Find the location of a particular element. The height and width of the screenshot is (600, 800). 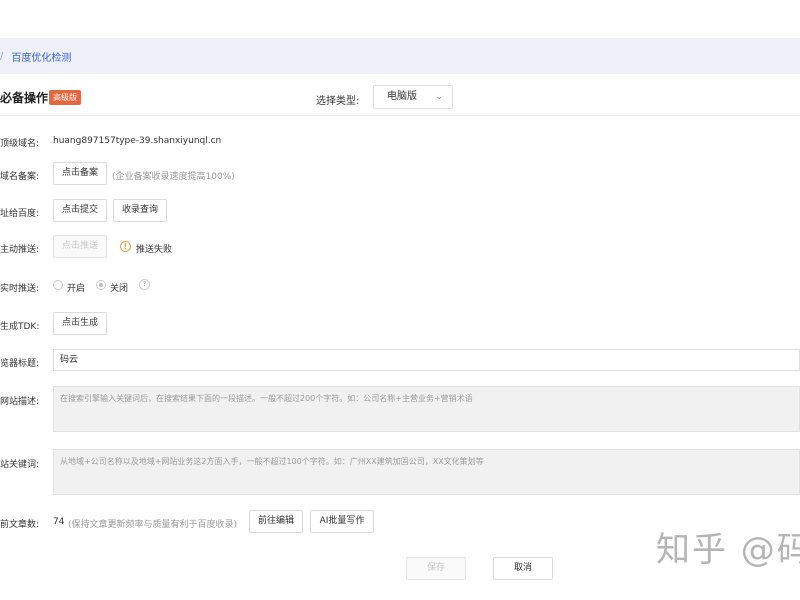

warning-icon: ! is located at coordinates (125, 246).